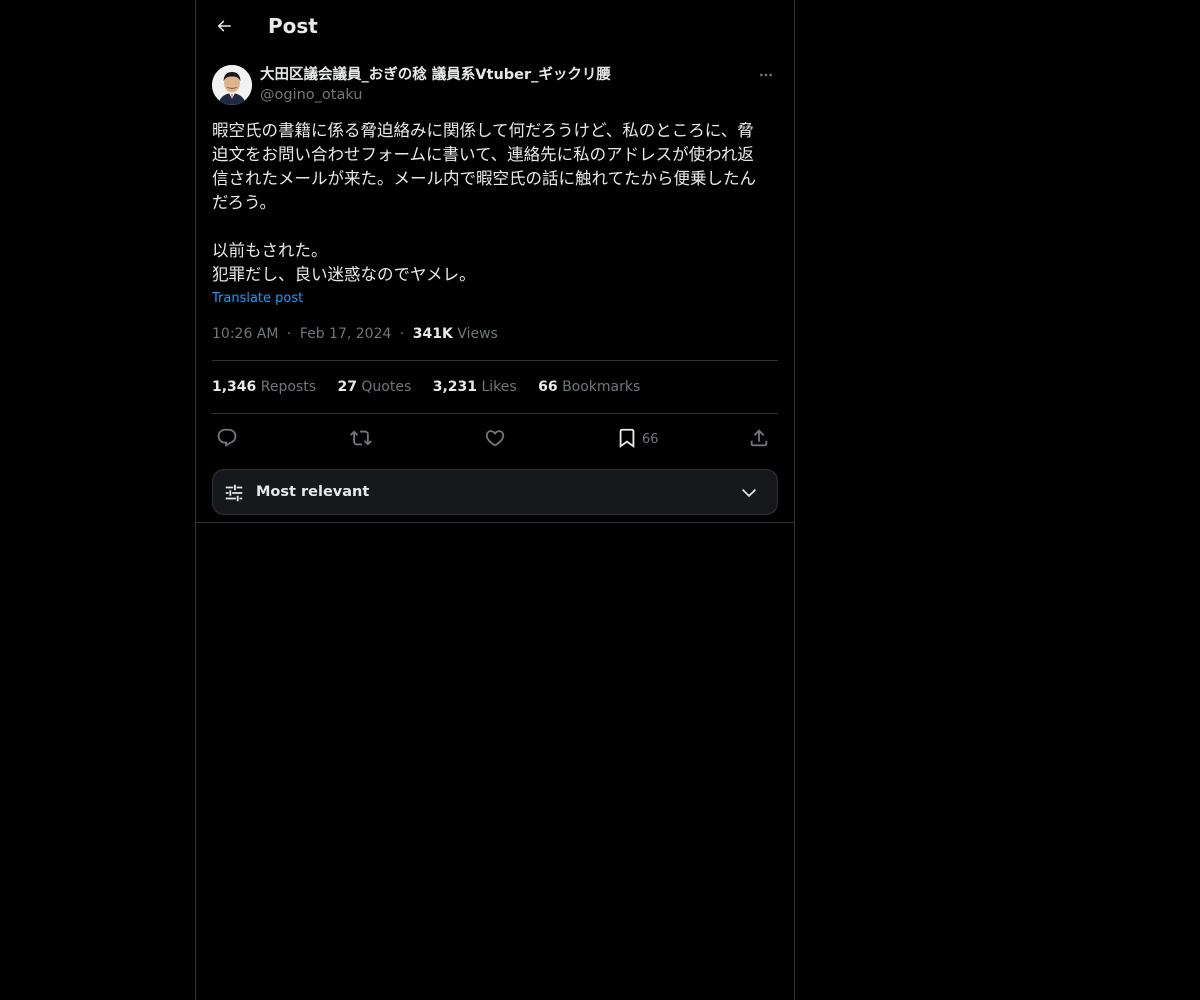  I want to click on avatar, so click(232, 85).